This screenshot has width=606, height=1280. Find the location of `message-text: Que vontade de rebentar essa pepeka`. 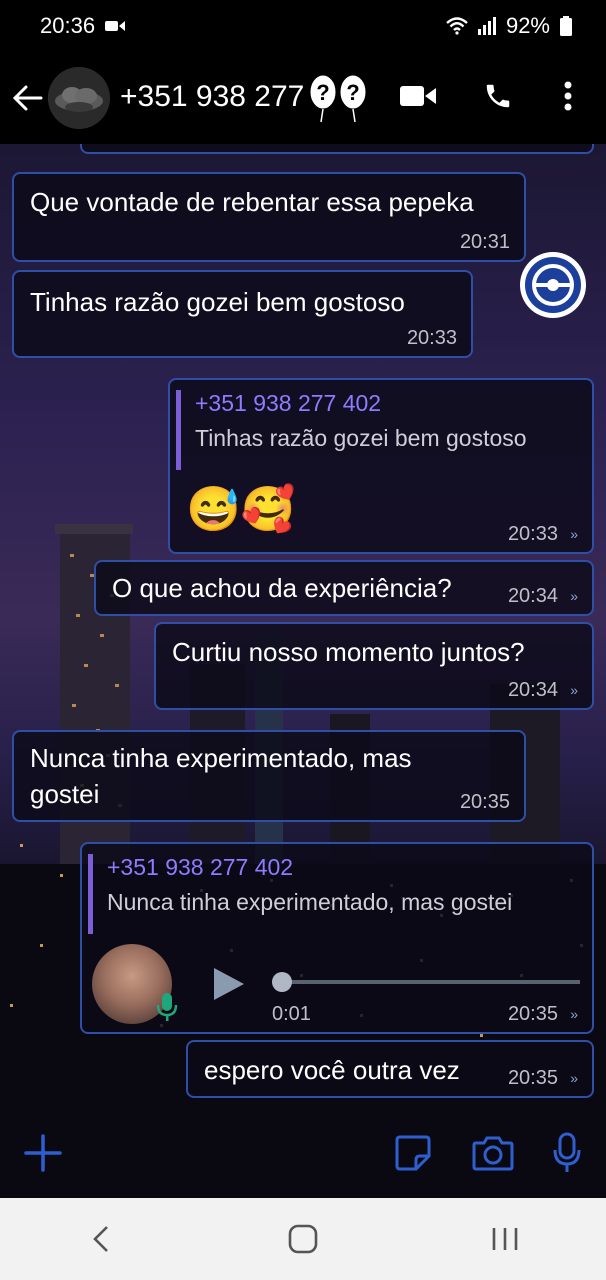

message-text: Que vontade de rebentar essa pepeka is located at coordinates (252, 202).